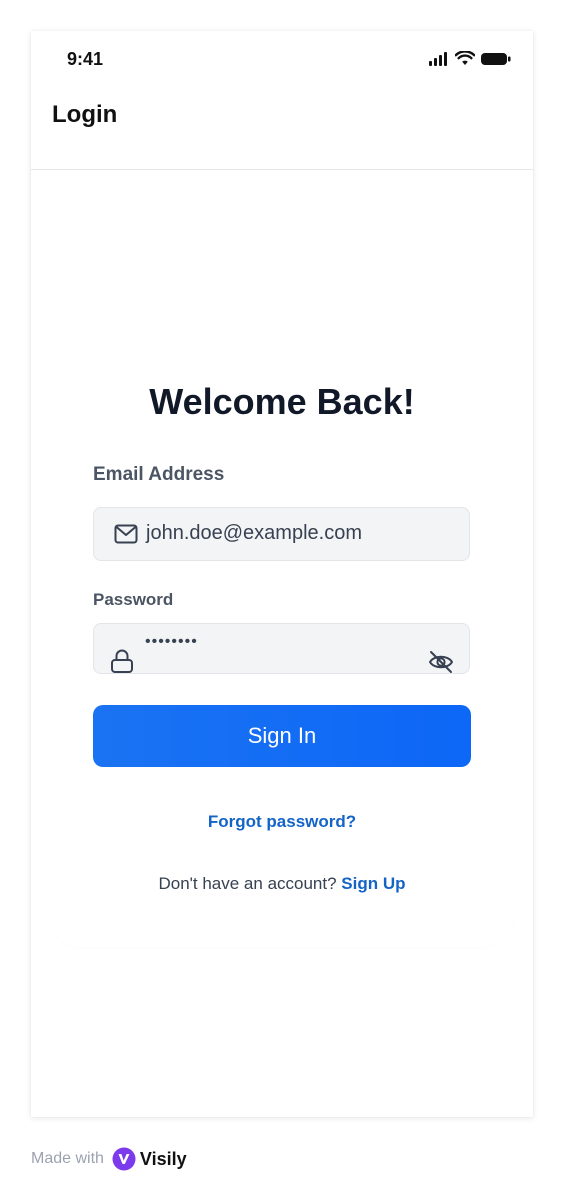 This screenshot has height=1200, width=563. I want to click on made-with-footer: Made with Visily, so click(109, 1159).